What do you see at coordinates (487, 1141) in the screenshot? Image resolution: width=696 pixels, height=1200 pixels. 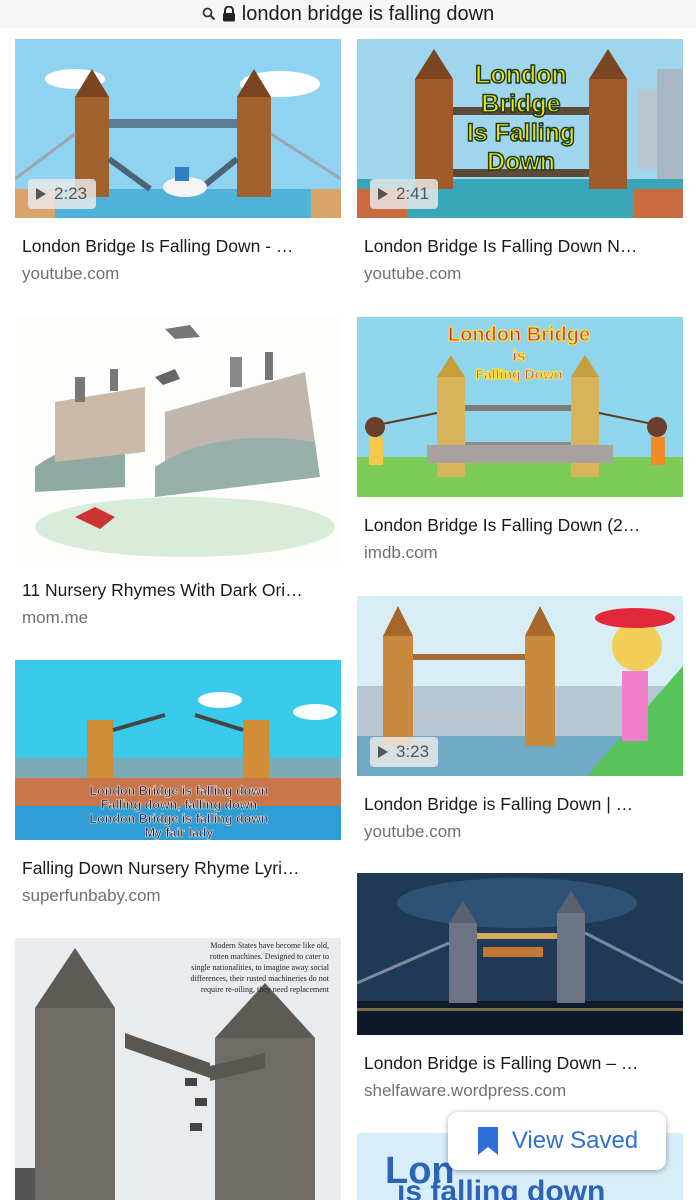 I see `bookmark-icon` at bounding box center [487, 1141].